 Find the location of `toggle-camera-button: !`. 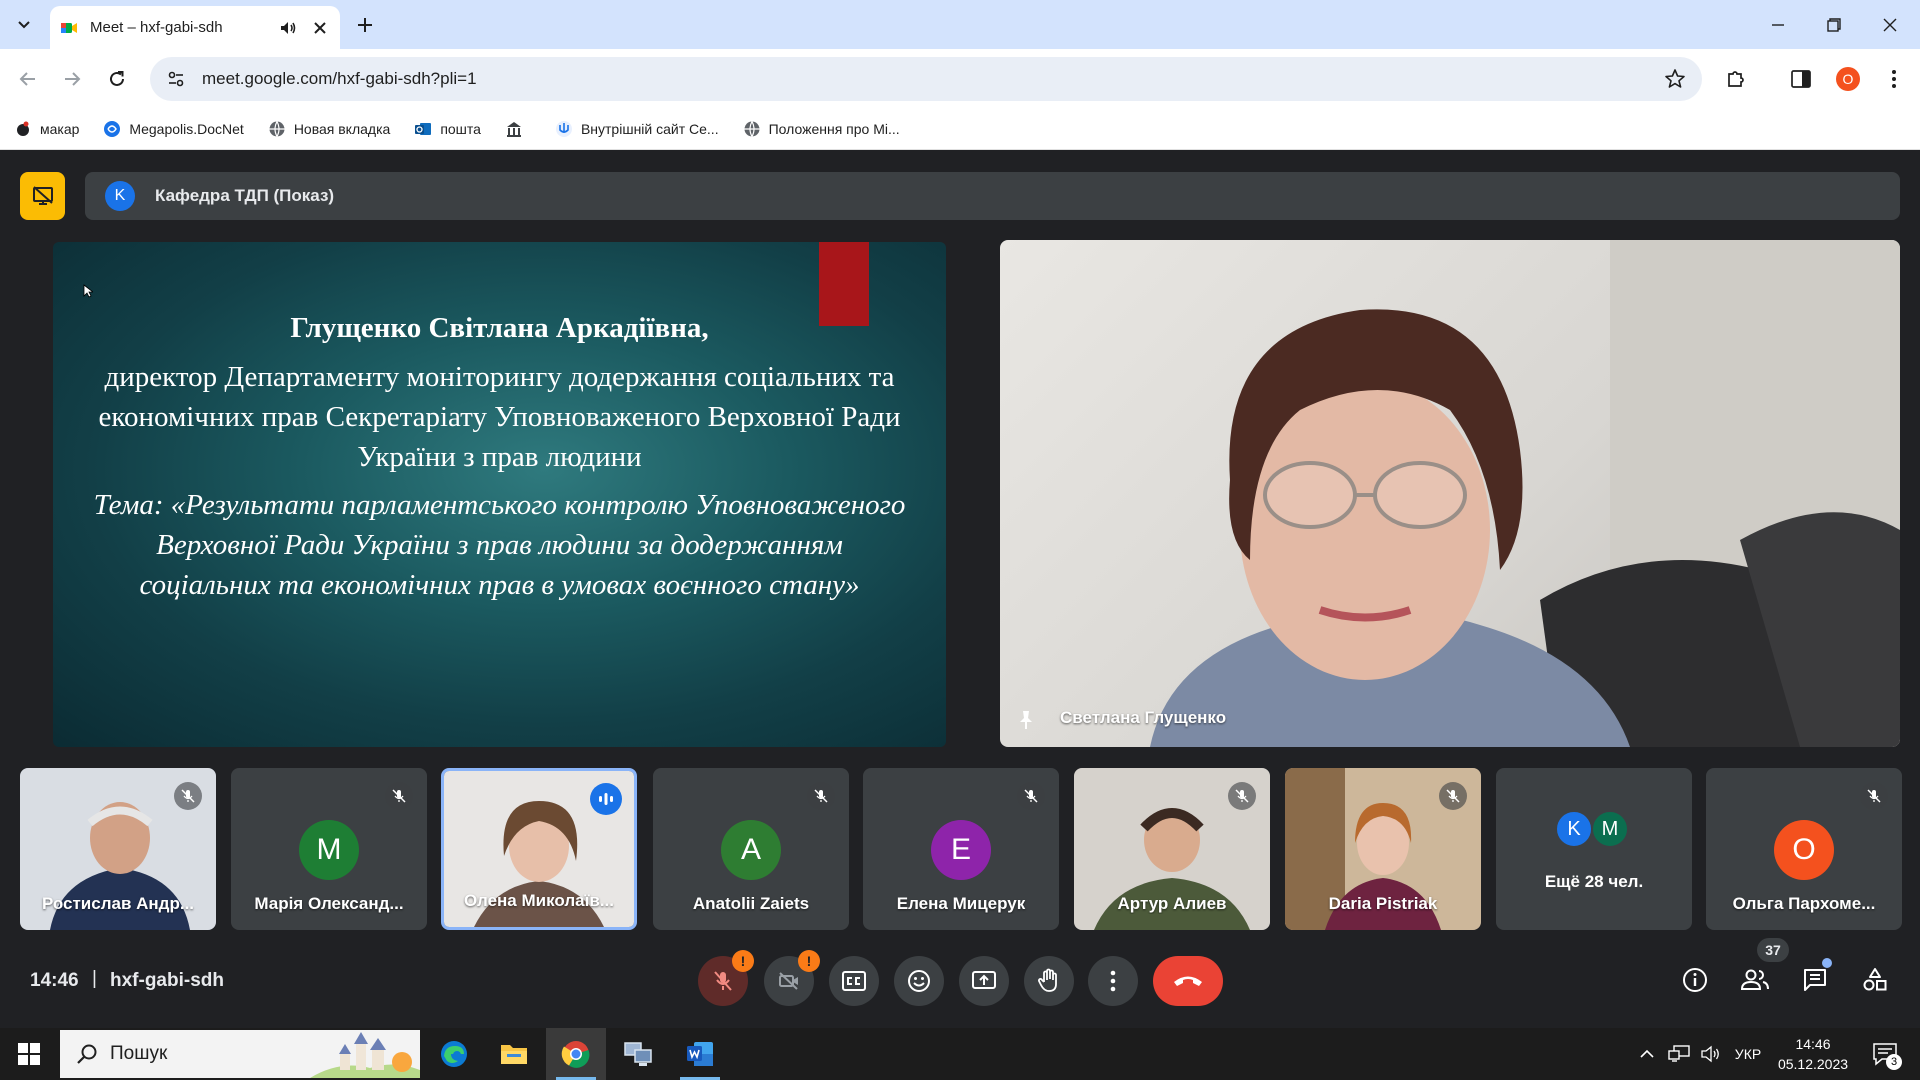

toggle-camera-button: ! is located at coordinates (792, 978).